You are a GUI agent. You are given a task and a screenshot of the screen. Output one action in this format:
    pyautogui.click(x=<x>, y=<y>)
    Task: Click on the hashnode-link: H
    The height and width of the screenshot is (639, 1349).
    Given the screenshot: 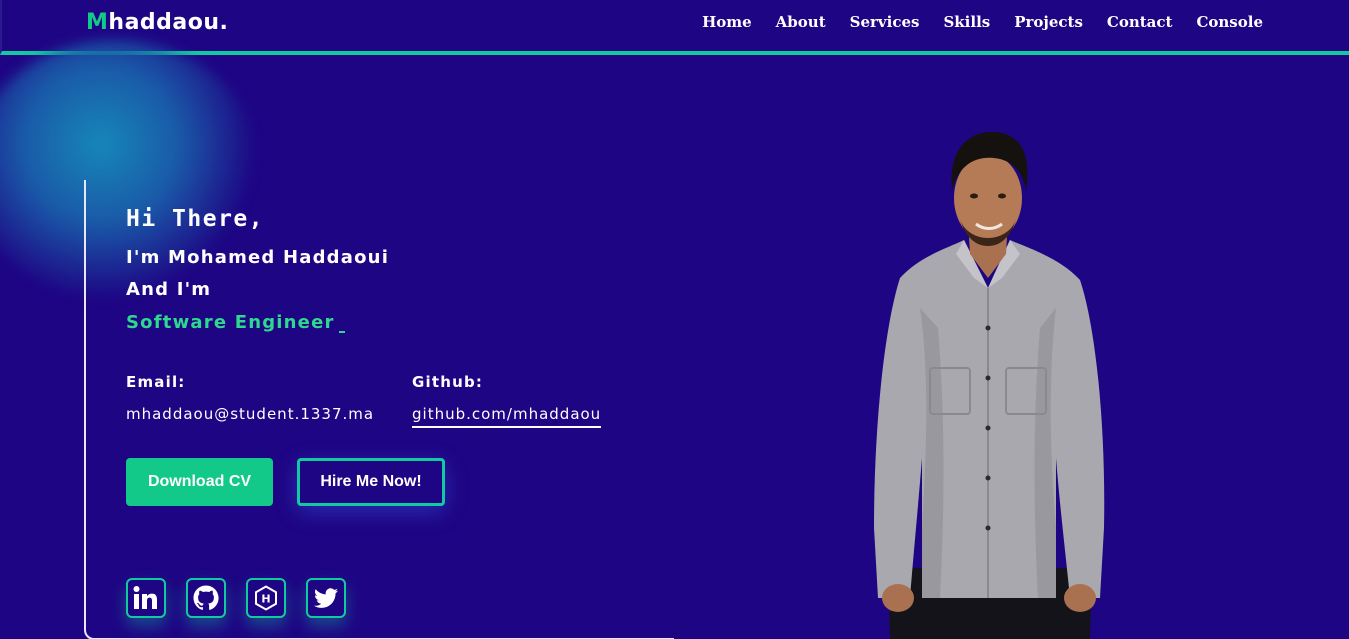 What is the action you would take?
    pyautogui.click(x=266, y=598)
    